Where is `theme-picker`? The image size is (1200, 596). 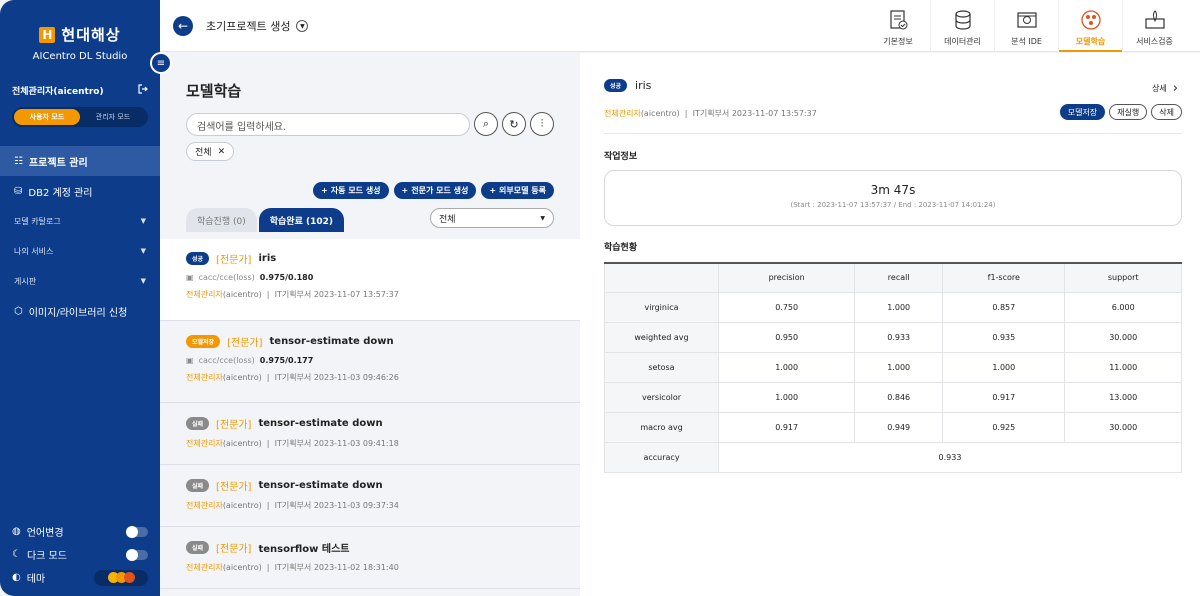 theme-picker is located at coordinates (121, 577).